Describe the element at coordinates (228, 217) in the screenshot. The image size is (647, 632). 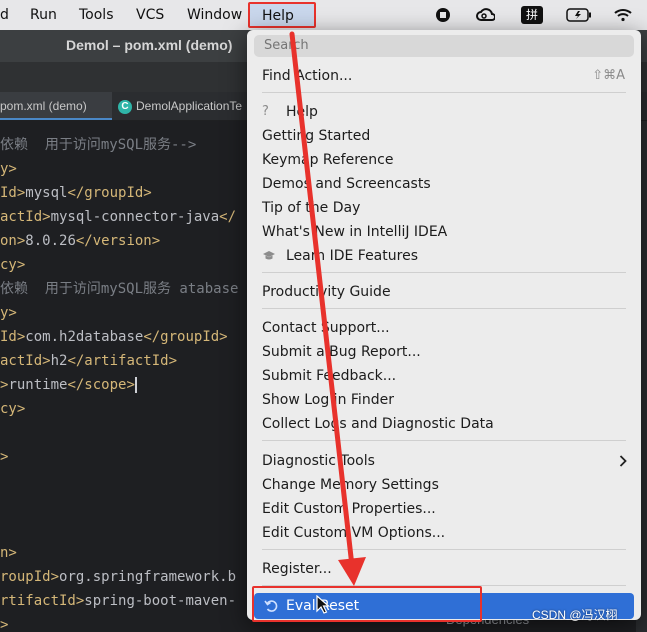
I see `code-xml-tag: </` at that location.